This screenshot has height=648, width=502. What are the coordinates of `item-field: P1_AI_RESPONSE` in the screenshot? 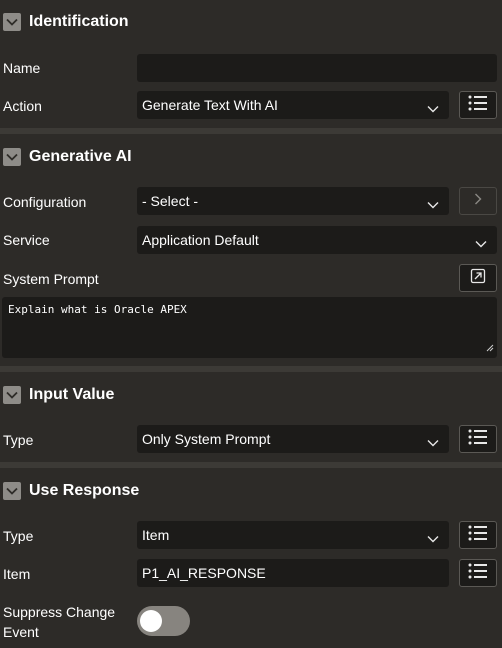 It's located at (293, 573).